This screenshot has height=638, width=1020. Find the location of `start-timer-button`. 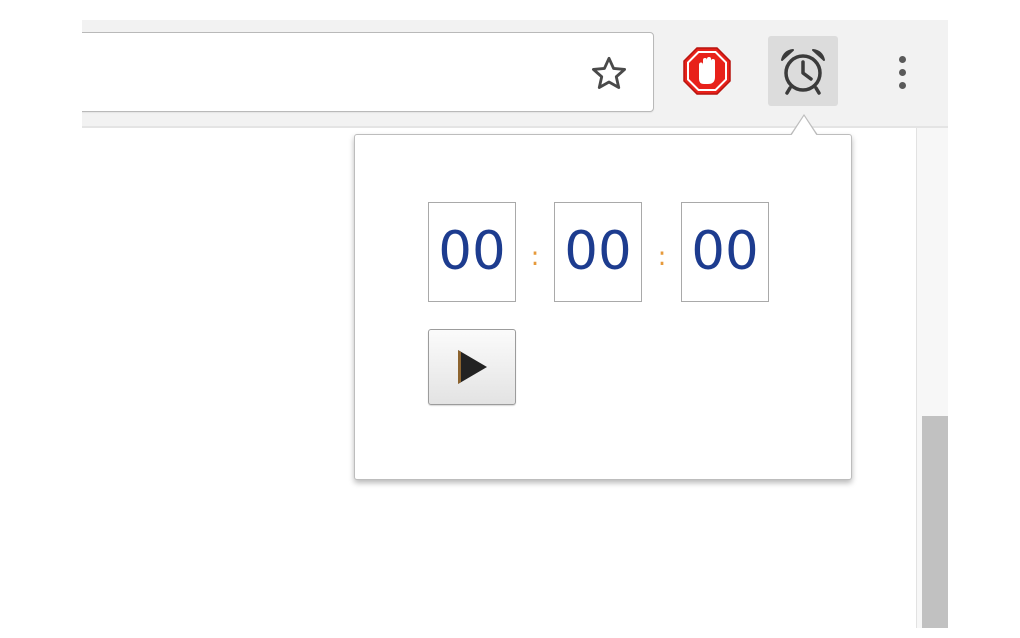

start-timer-button is located at coordinates (472, 367).